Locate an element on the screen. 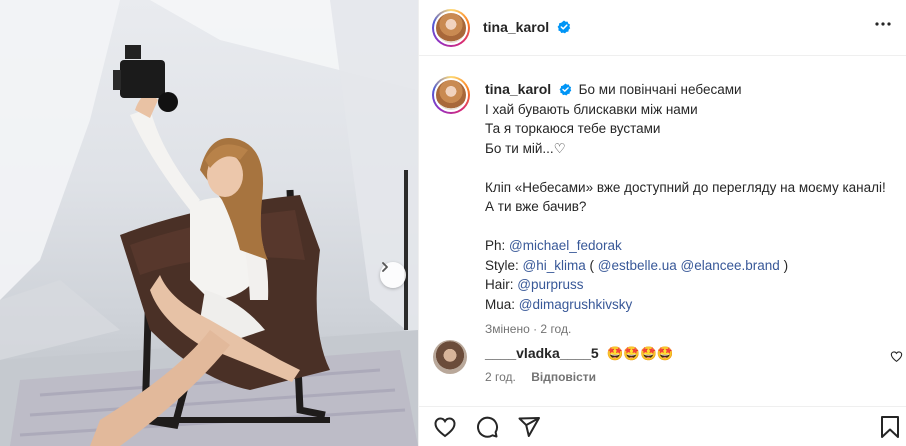 This screenshot has height=446, width=906. caption-text-line: І хай бувають блискавки між нами is located at coordinates (591, 109).